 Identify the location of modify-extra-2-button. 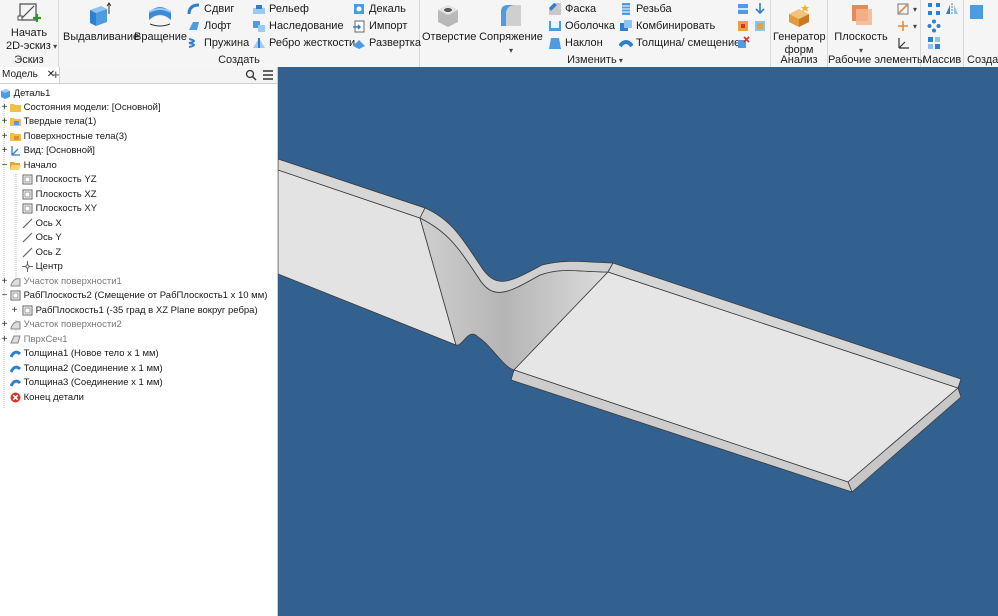
(744, 26).